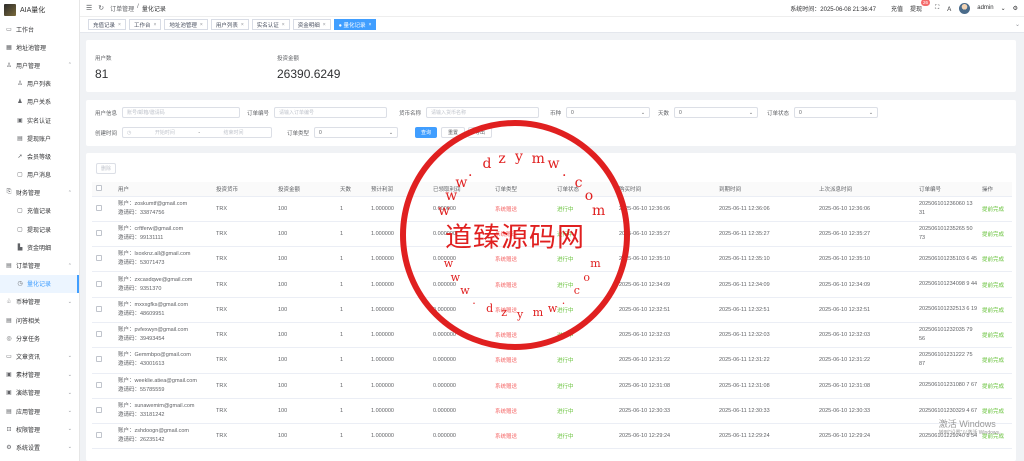 This screenshot has width=1024, height=461. Describe the element at coordinates (39, 229) in the screenshot. I see `sidebar-item-withdraw: ▢ 提现记录` at that location.